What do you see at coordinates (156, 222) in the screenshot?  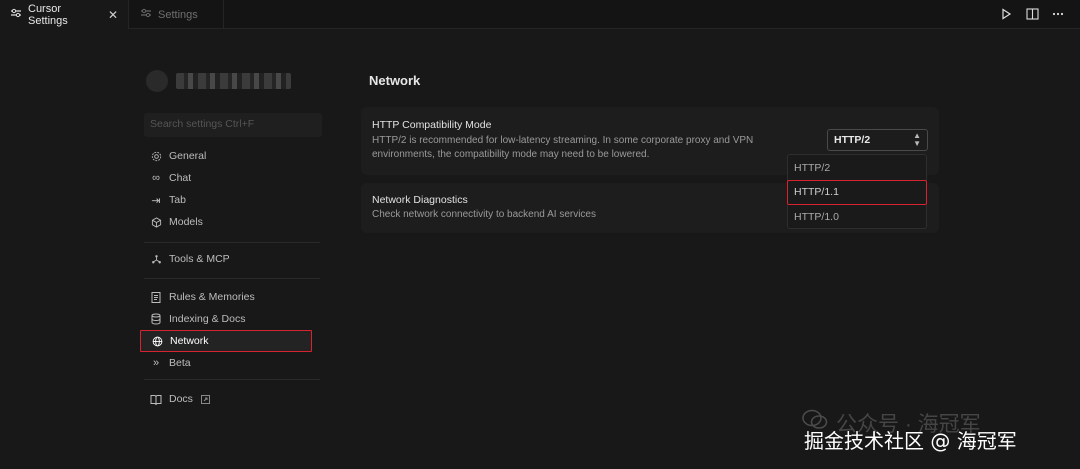 I see `cube-icon` at bounding box center [156, 222].